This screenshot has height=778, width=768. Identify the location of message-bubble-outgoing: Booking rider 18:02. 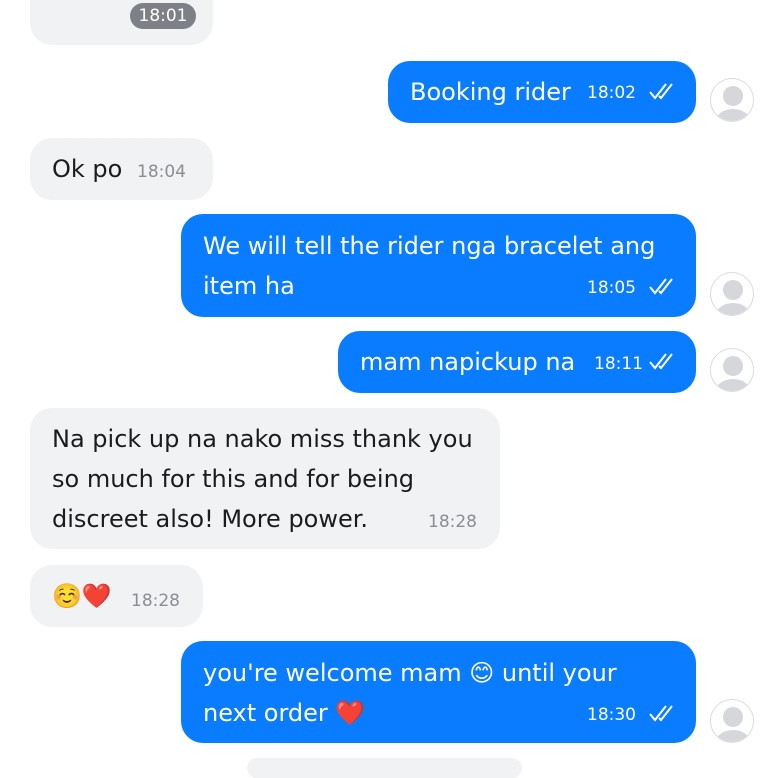
(542, 92).